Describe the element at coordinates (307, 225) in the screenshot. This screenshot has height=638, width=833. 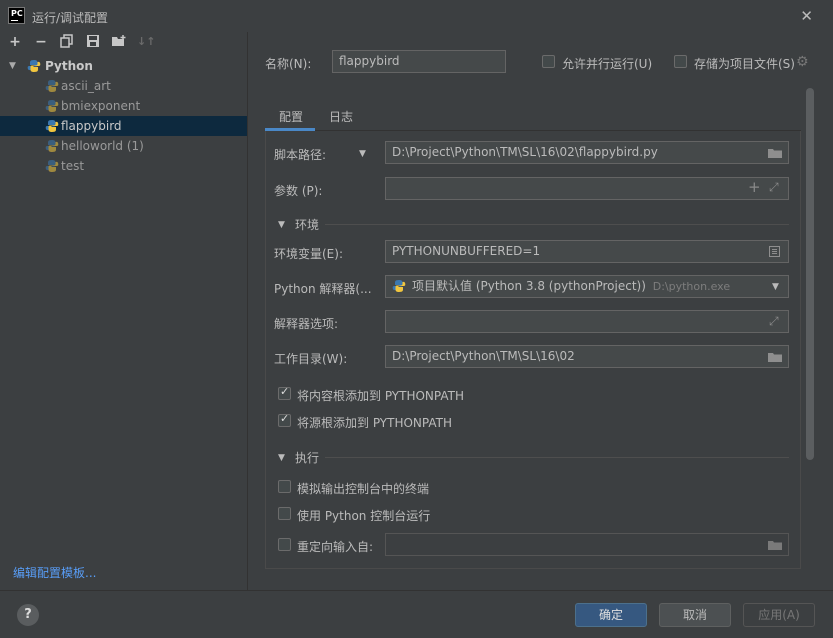
I see `env-section-title: 环境` at that location.